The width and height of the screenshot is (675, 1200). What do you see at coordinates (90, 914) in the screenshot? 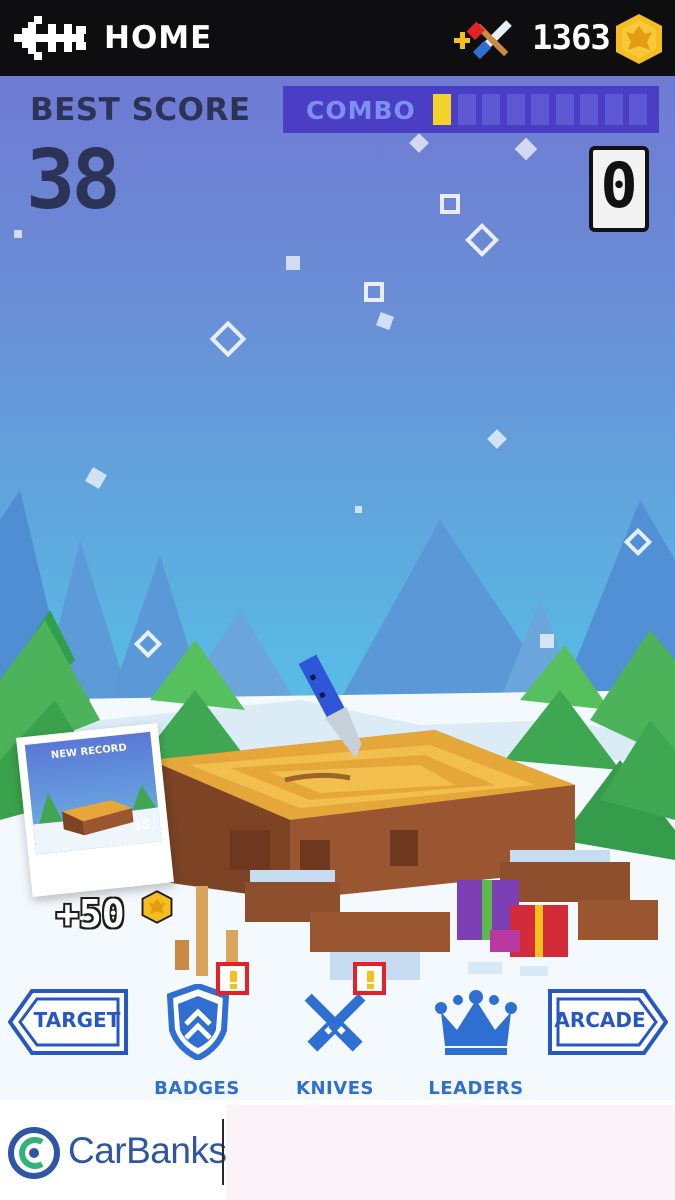
I see `bonus-reward: +50` at bounding box center [90, 914].